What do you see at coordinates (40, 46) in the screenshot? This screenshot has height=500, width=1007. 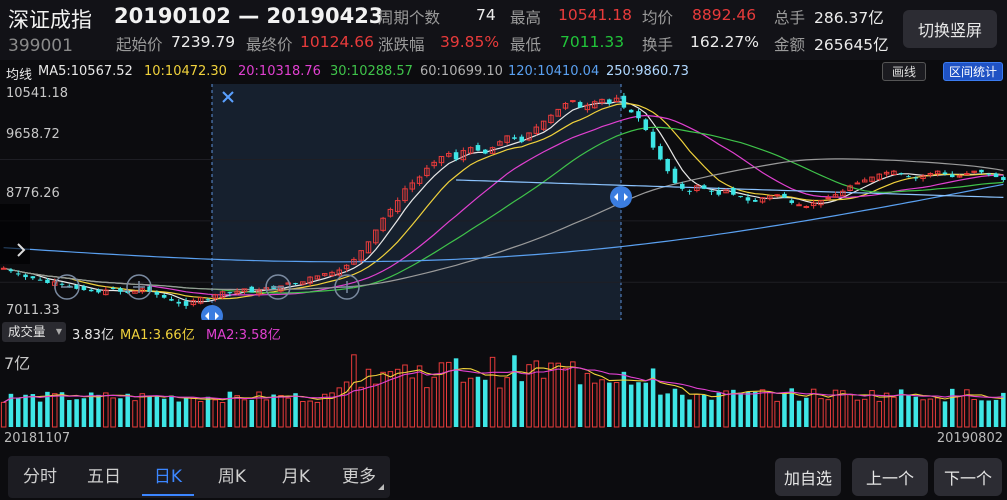 I see `index-code: 399001` at bounding box center [40, 46].